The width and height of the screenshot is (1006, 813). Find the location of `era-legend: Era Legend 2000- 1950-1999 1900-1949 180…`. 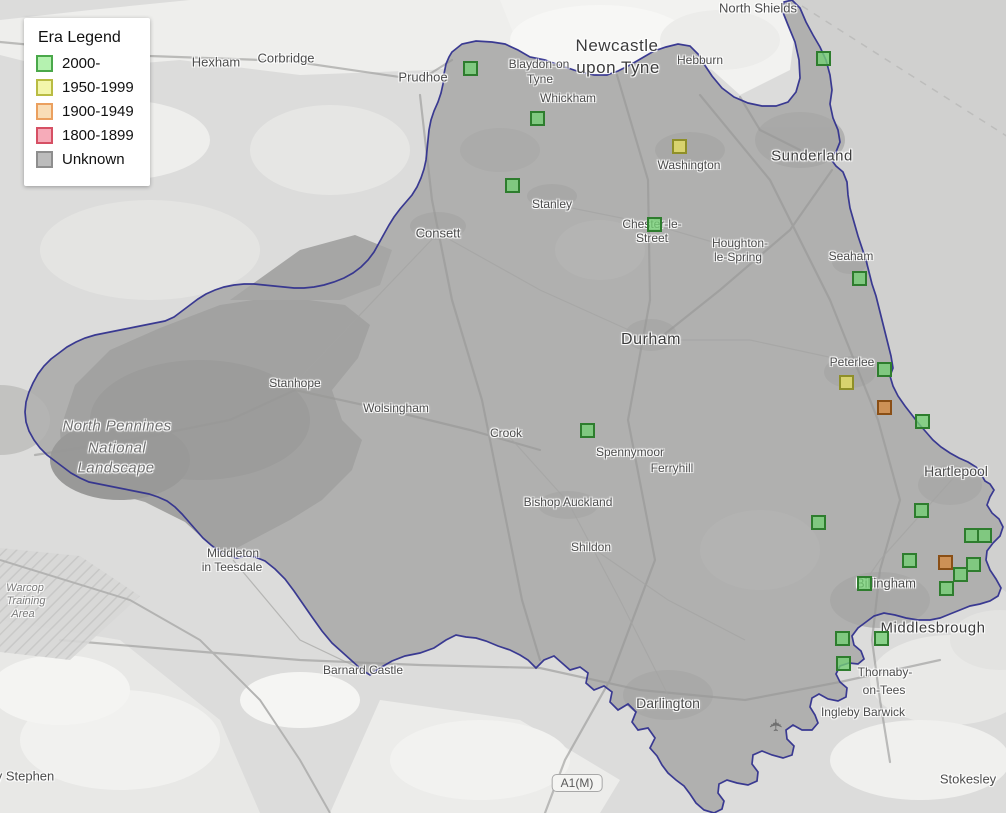

era-legend: Era Legend 2000- 1950-1999 1900-1949 180… is located at coordinates (87, 102).